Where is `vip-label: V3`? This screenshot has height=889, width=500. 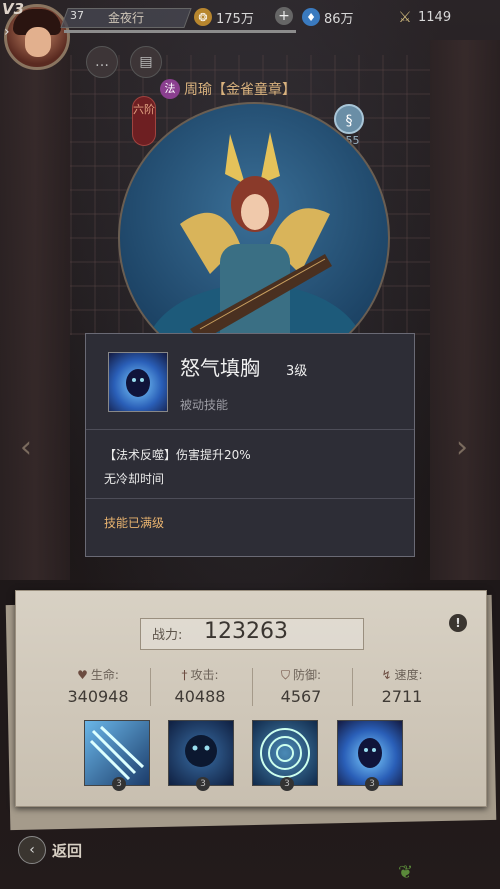
vip-label: V3 is located at coordinates (13, 9).